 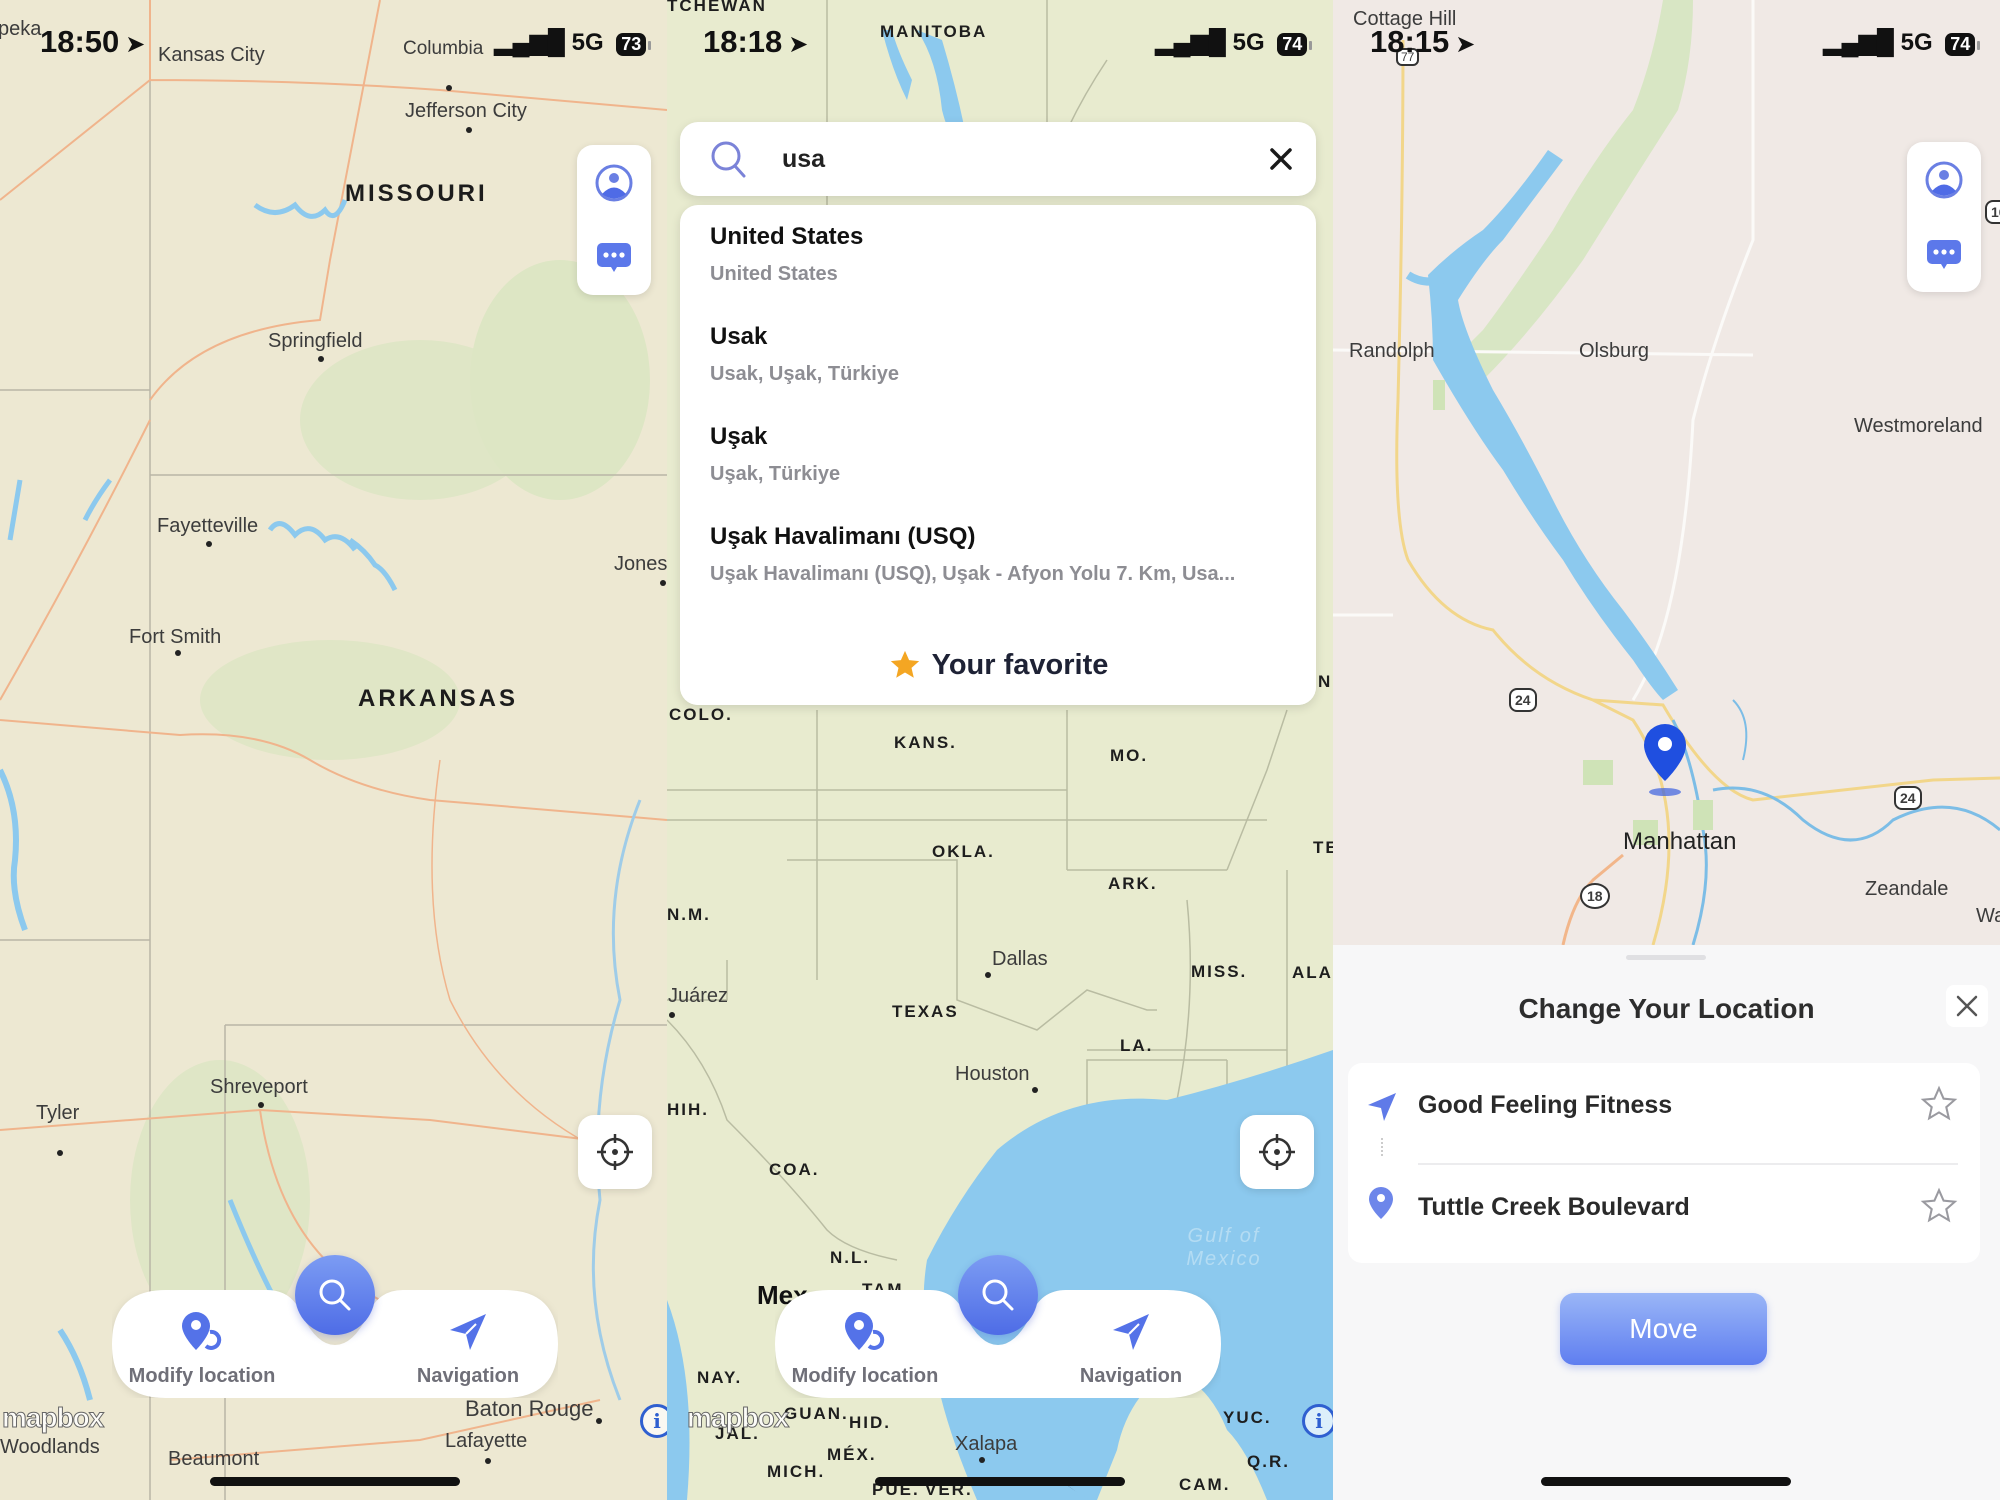 I want to click on map-label-region: COLO., so click(x=701, y=714).